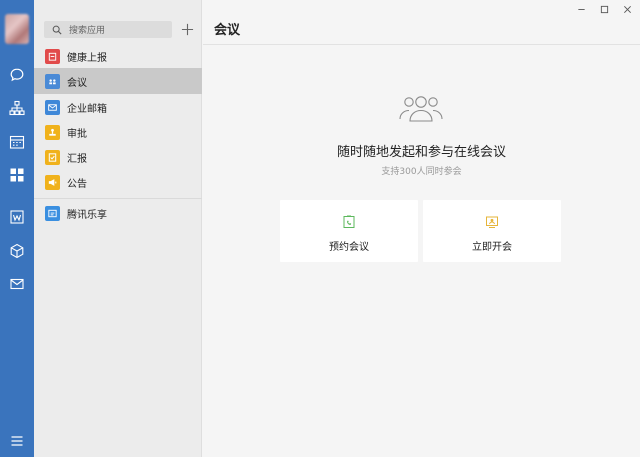 This screenshot has height=457, width=640. Describe the element at coordinates (52, 132) in the screenshot. I see `approval-icon` at that location.